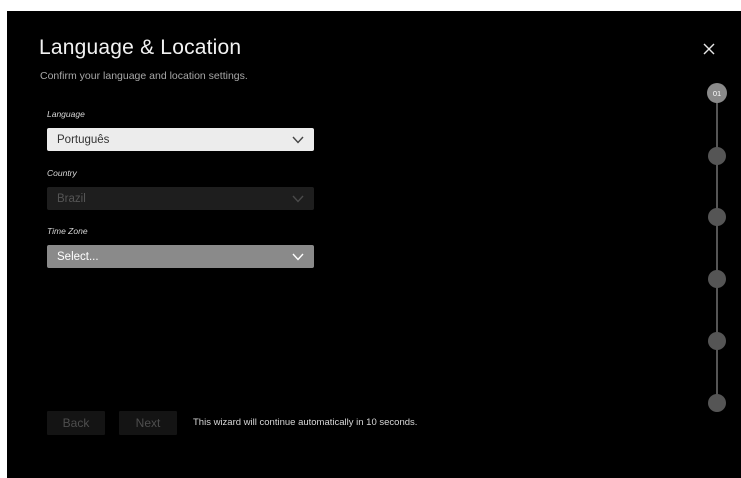  Describe the element at coordinates (67, 231) in the screenshot. I see `timezone-label: Time Zone` at that location.